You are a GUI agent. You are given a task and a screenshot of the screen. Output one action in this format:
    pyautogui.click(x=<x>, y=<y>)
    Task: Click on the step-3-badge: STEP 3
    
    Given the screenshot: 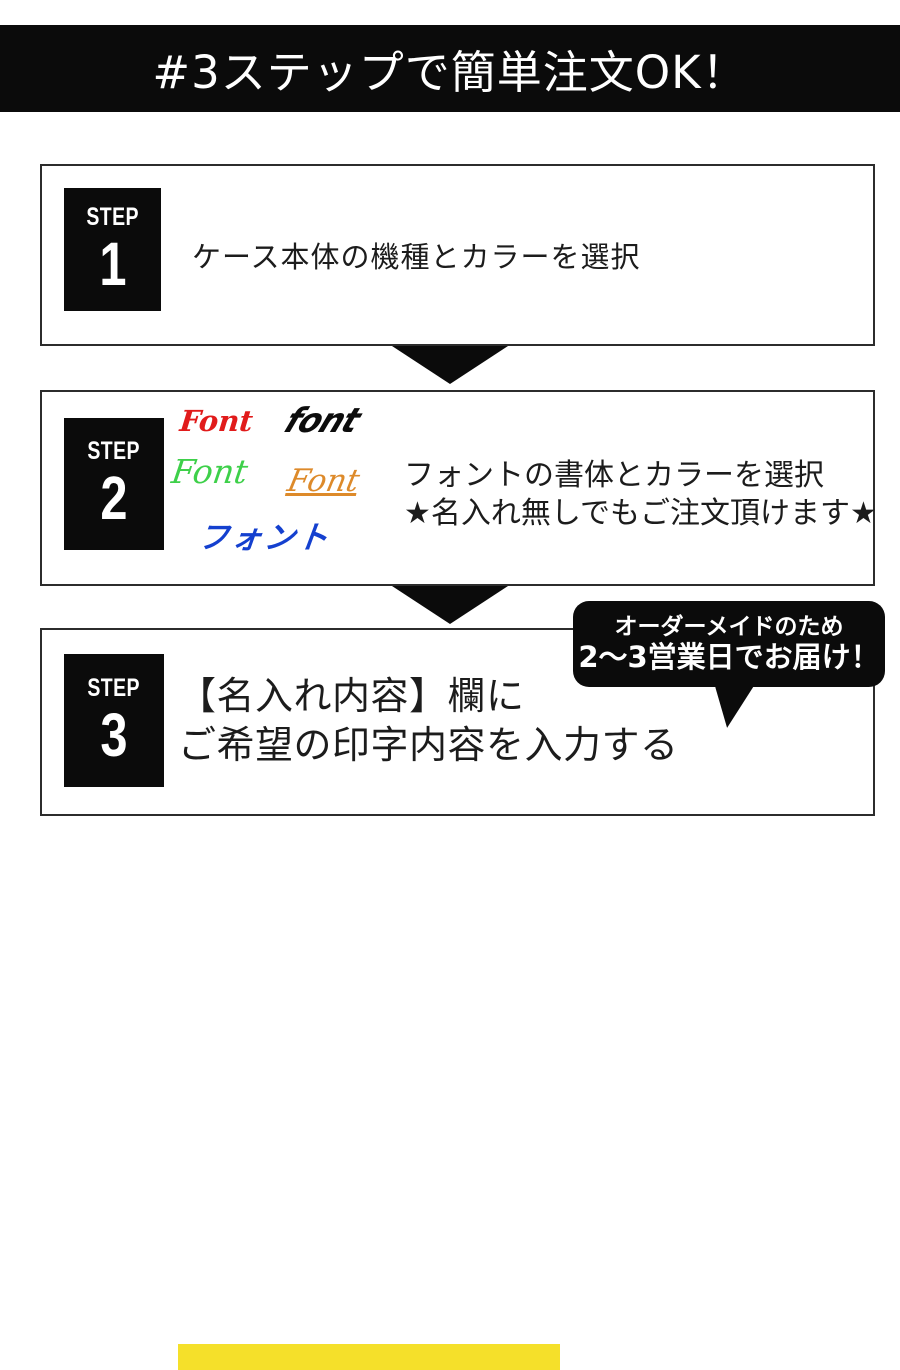 What is the action you would take?
    pyautogui.click(x=114, y=720)
    